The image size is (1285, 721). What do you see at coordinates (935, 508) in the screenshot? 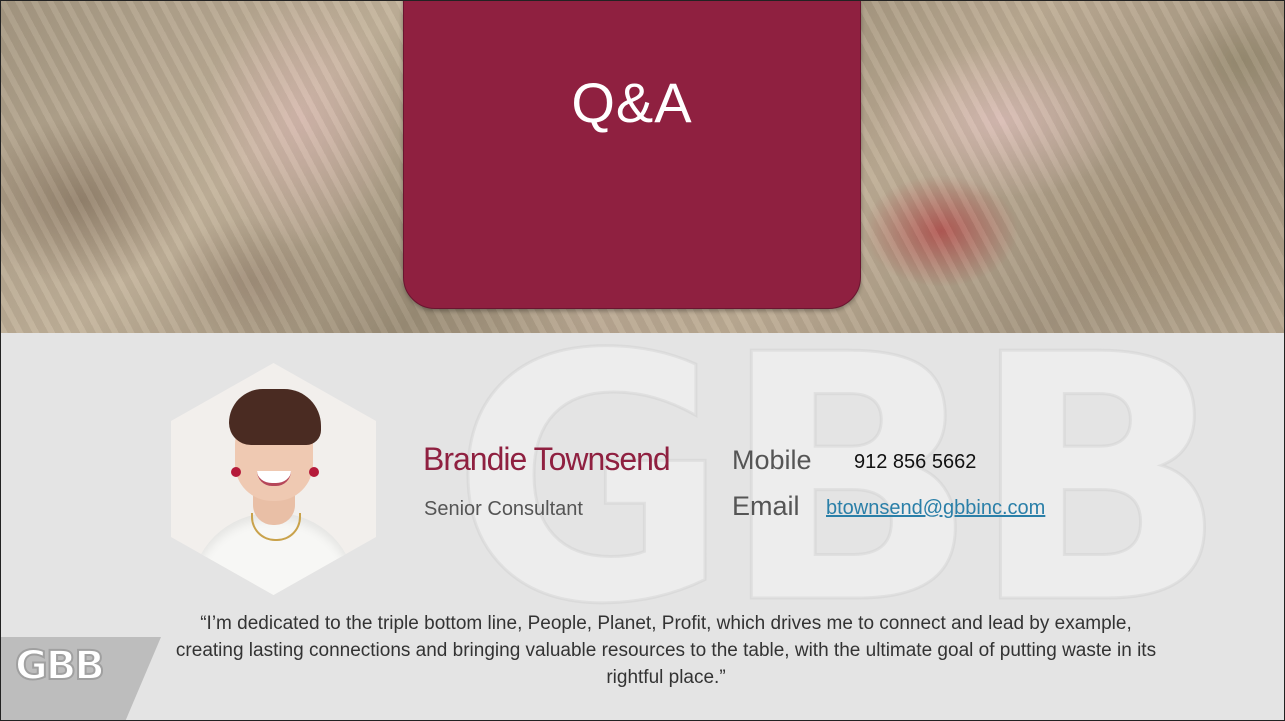
I see `email-link: btownsend@gbbinc.com` at bounding box center [935, 508].